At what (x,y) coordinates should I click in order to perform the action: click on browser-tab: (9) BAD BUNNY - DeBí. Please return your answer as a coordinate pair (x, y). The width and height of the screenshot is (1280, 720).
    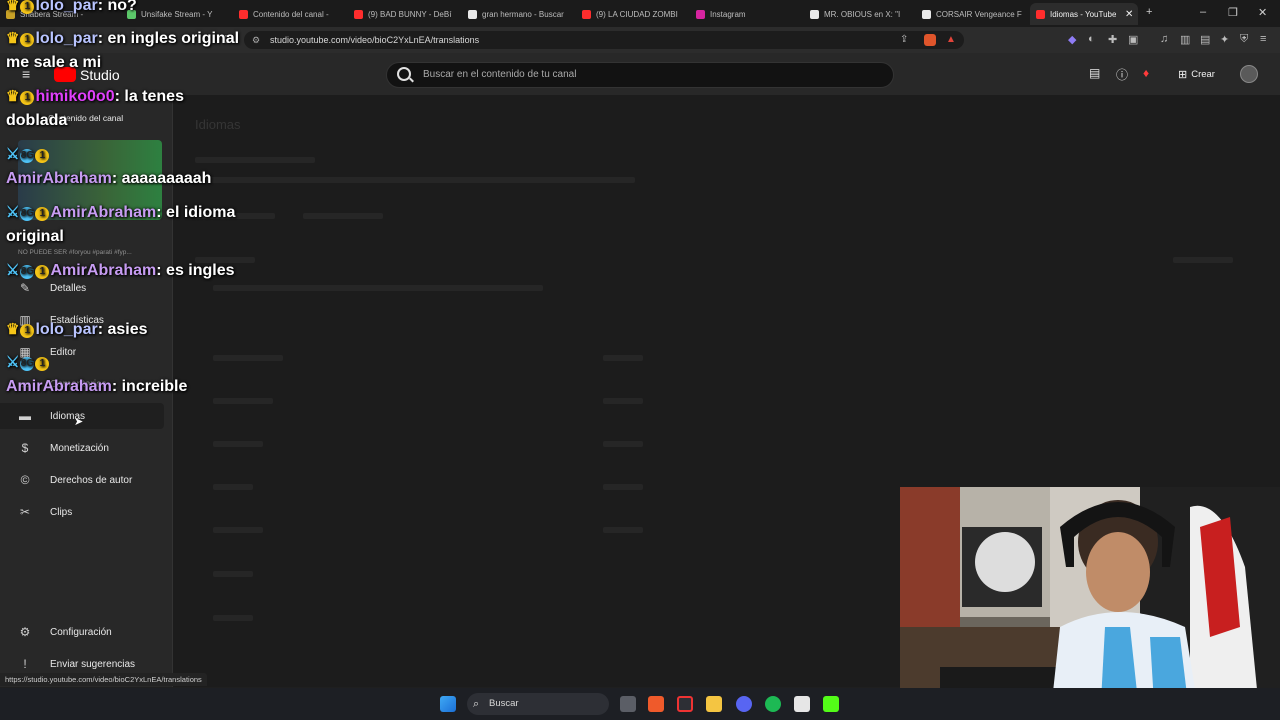
    Looking at the image, I should click on (404, 14).